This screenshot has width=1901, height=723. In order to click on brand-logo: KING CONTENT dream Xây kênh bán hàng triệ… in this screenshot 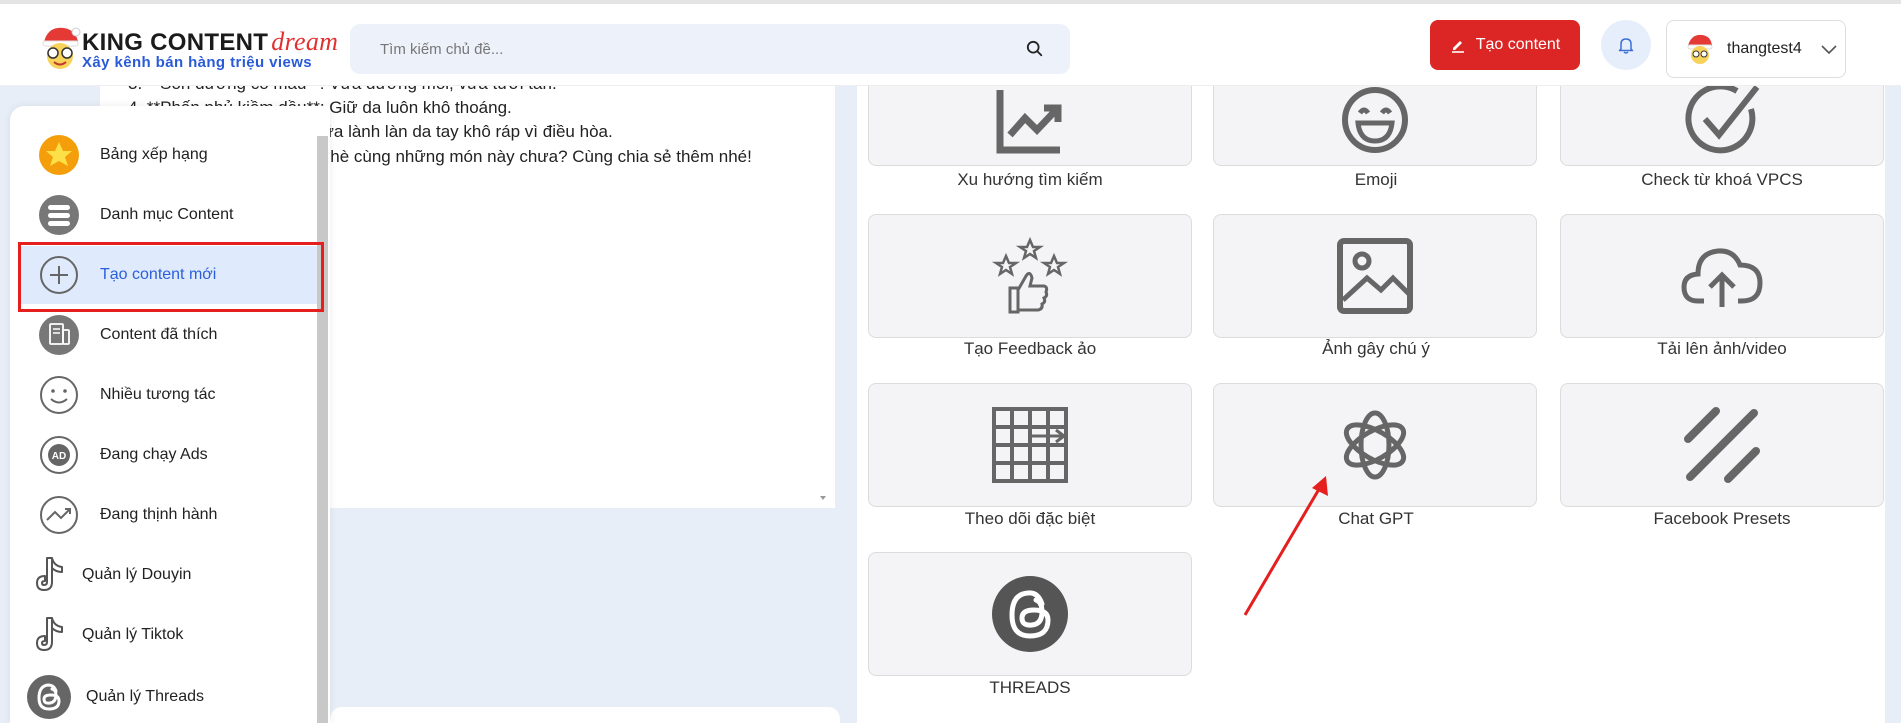, I will do `click(188, 48)`.